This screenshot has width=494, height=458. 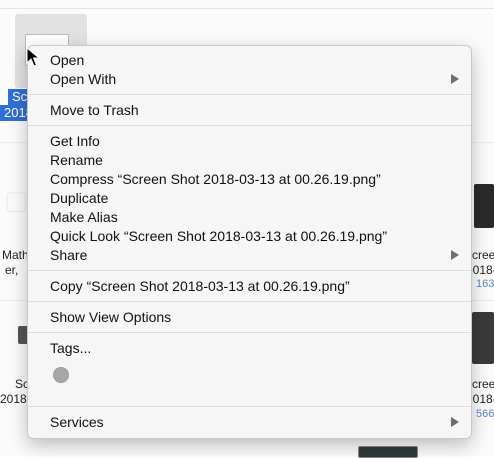 What do you see at coordinates (77, 422) in the screenshot?
I see `menu-item-services: Services` at bounding box center [77, 422].